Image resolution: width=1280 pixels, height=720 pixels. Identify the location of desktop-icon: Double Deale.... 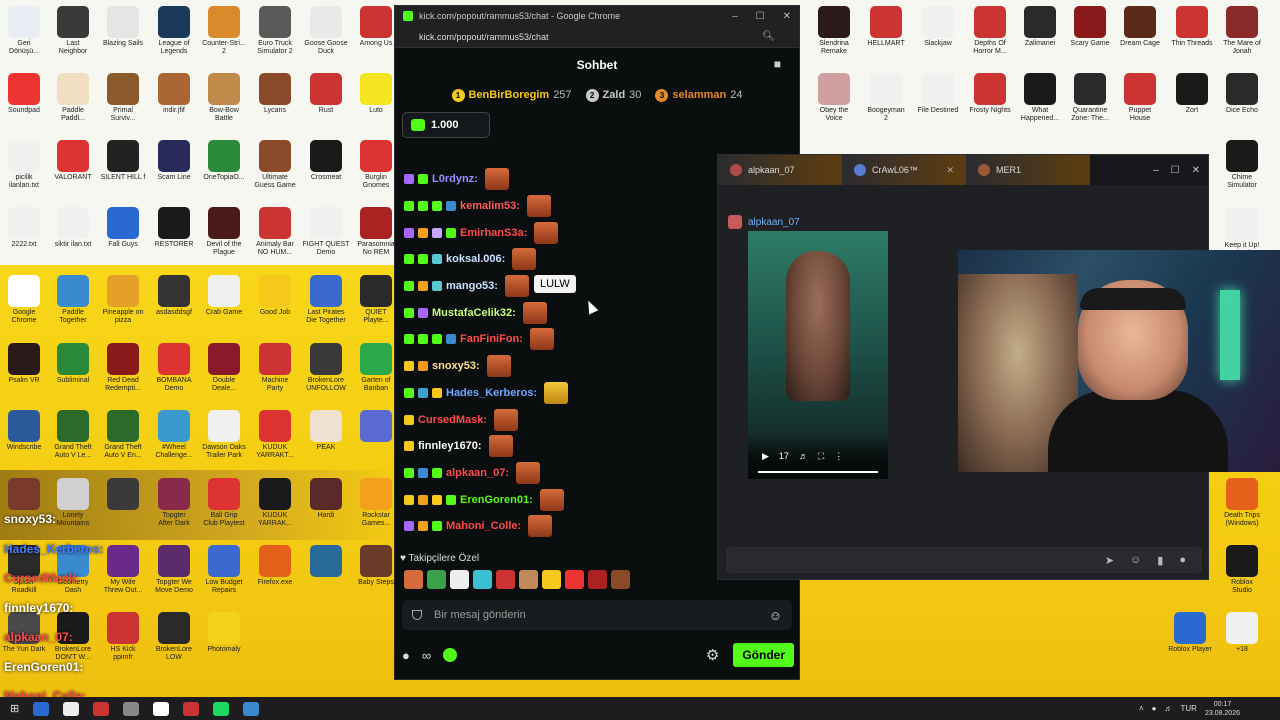
(224, 368).